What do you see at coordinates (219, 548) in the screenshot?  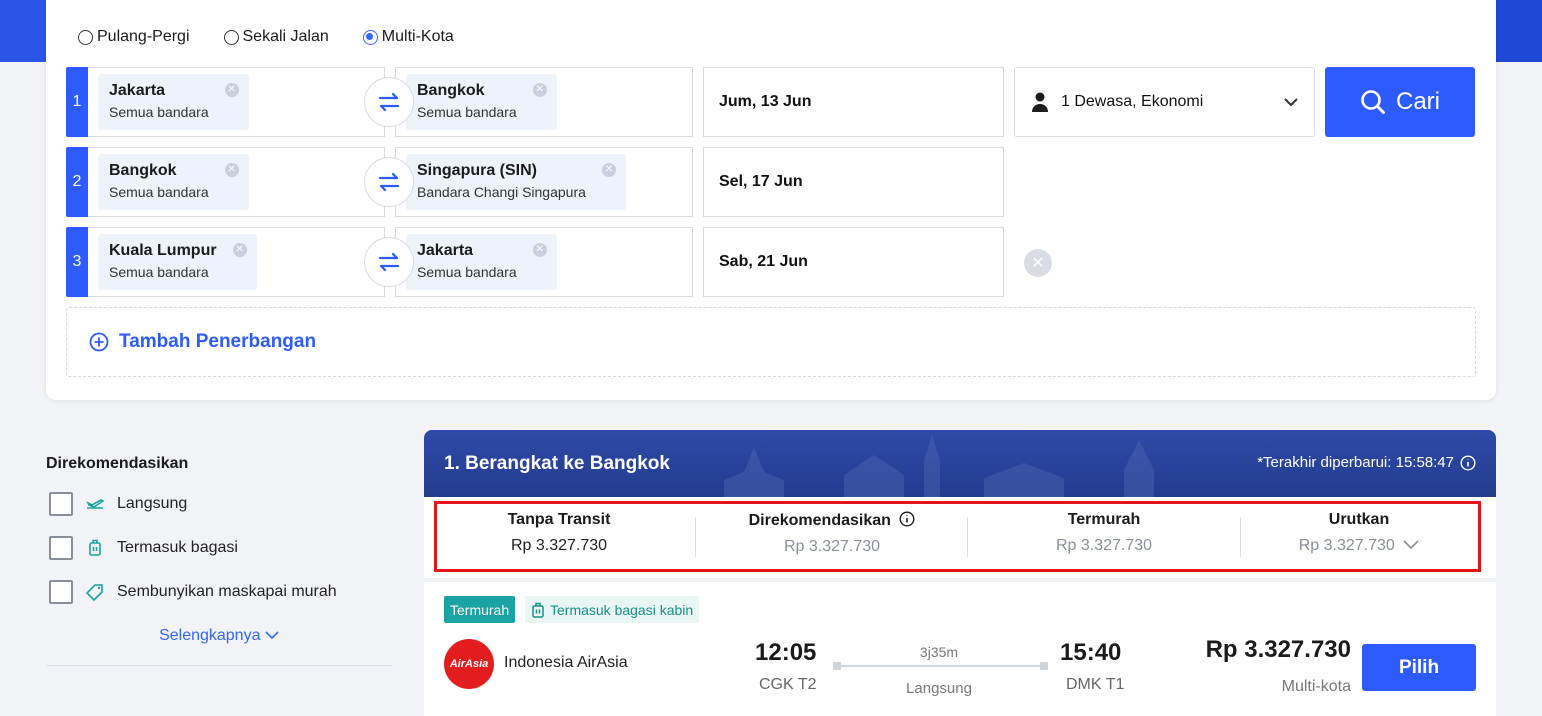 I see `filter-baggage: Termasuk bagasi` at bounding box center [219, 548].